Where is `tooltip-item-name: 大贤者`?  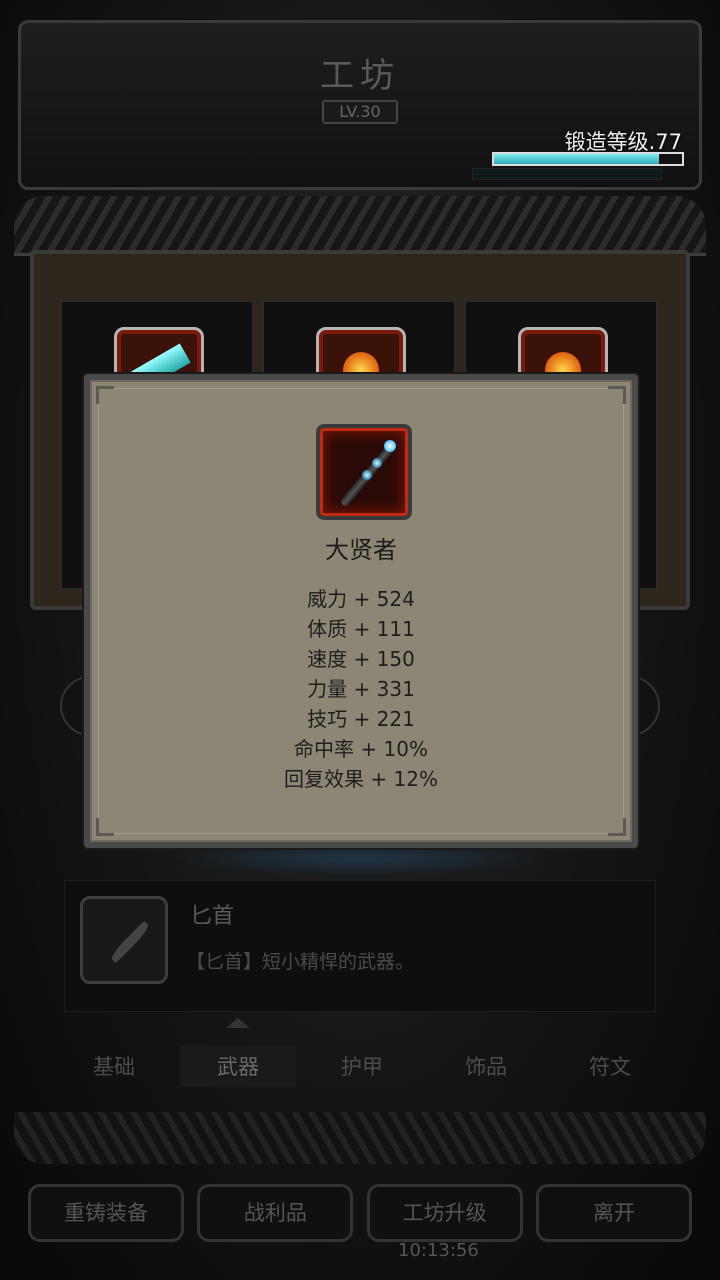 tooltip-item-name: 大贤者 is located at coordinates (361, 550).